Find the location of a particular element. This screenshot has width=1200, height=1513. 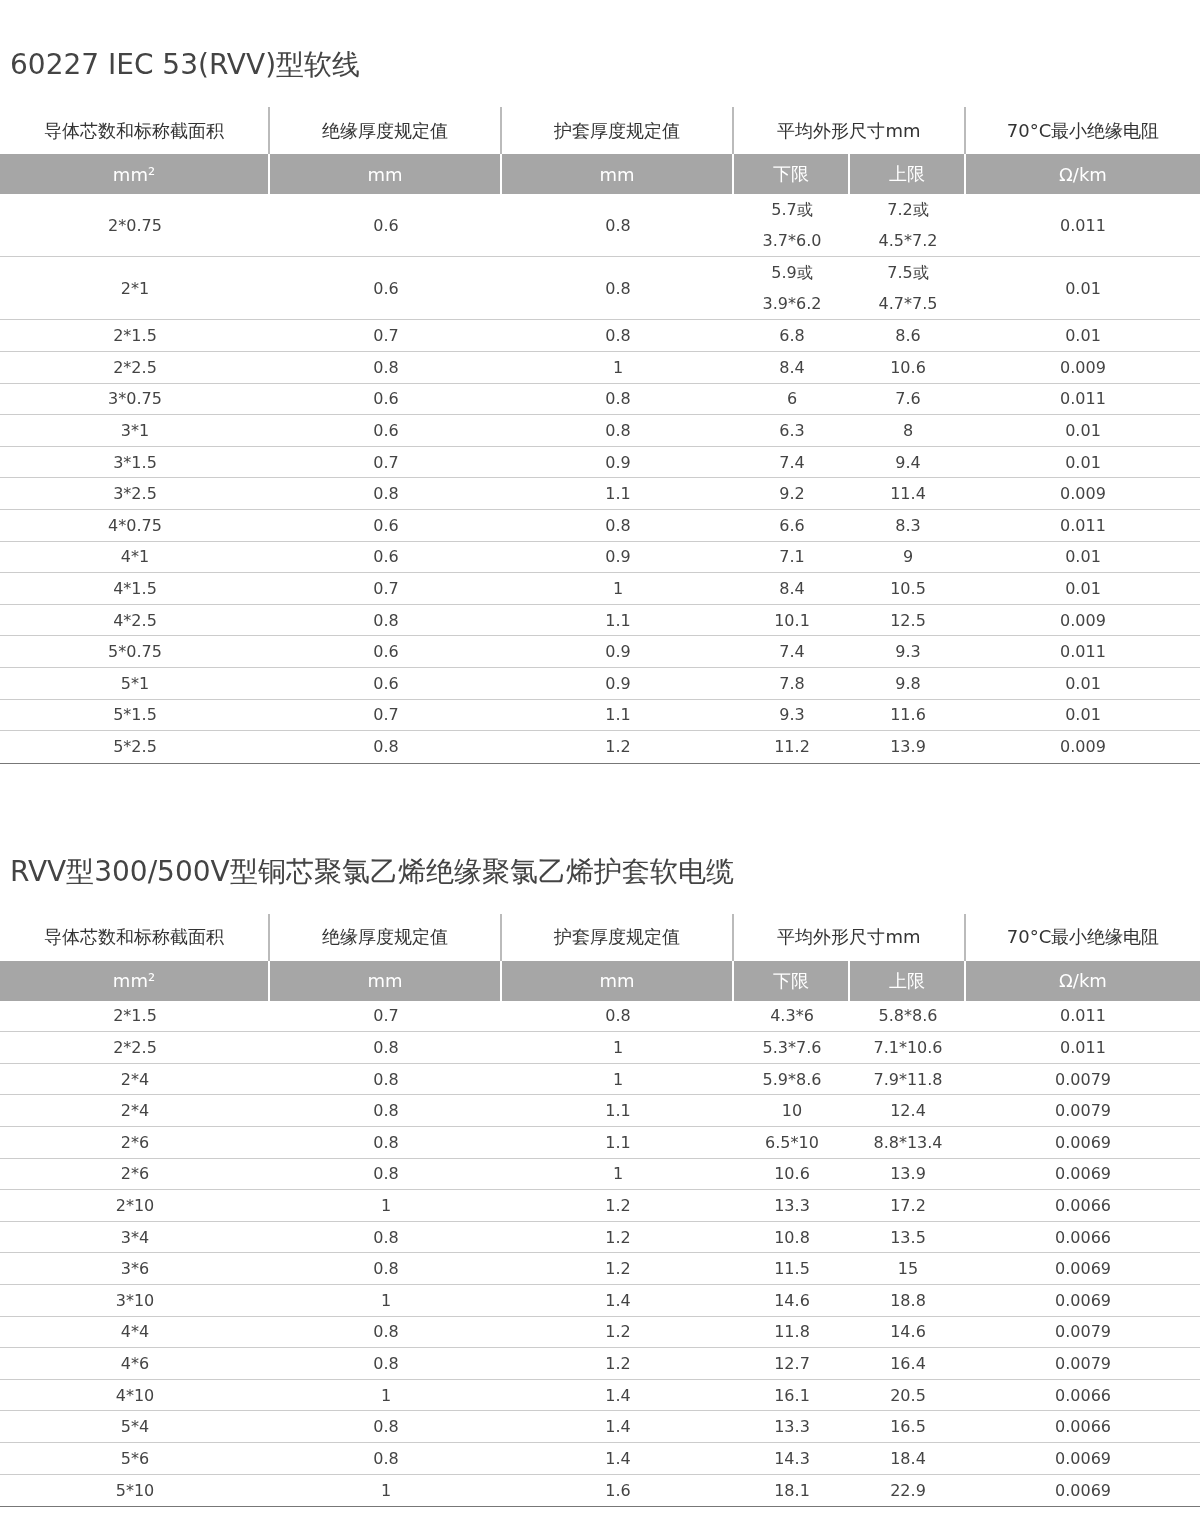

table-cell-text: 1 is located at coordinates (386, 1490).